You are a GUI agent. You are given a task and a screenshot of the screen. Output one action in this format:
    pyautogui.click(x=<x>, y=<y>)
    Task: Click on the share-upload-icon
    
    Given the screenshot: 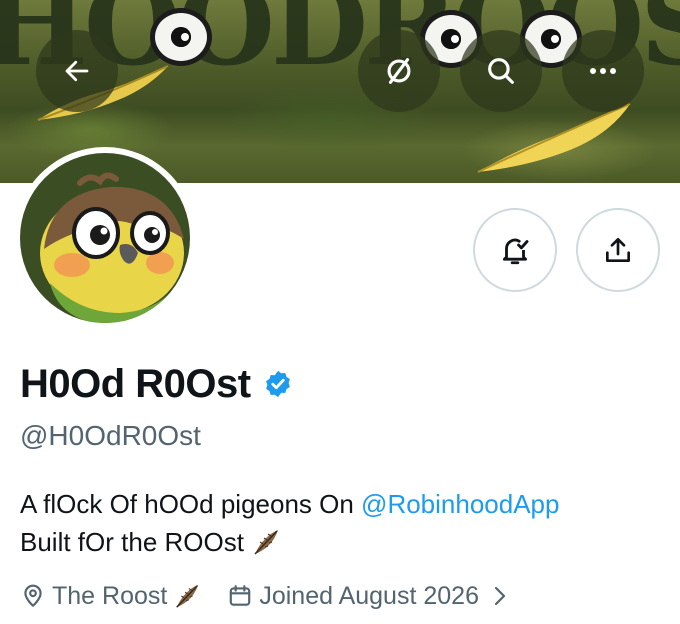 What is the action you would take?
    pyautogui.click(x=618, y=250)
    